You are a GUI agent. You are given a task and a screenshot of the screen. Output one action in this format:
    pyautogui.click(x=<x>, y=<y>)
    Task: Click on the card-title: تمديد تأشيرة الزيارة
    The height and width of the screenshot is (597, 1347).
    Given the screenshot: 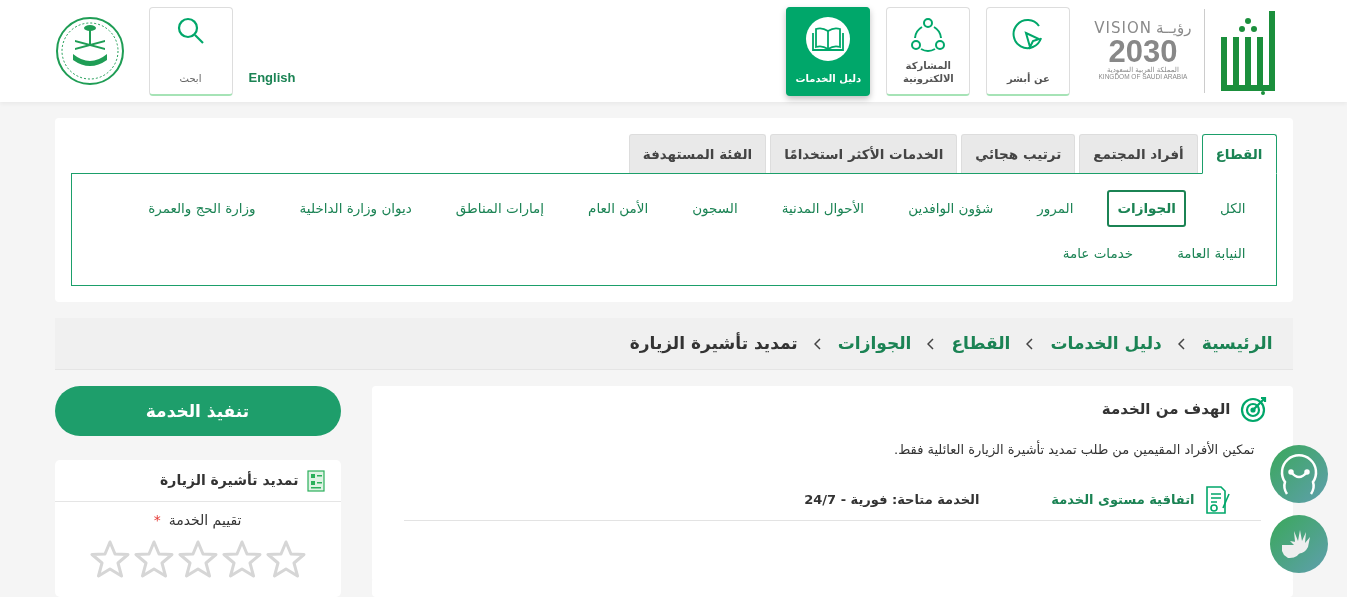 What is the action you would take?
    pyautogui.click(x=229, y=480)
    